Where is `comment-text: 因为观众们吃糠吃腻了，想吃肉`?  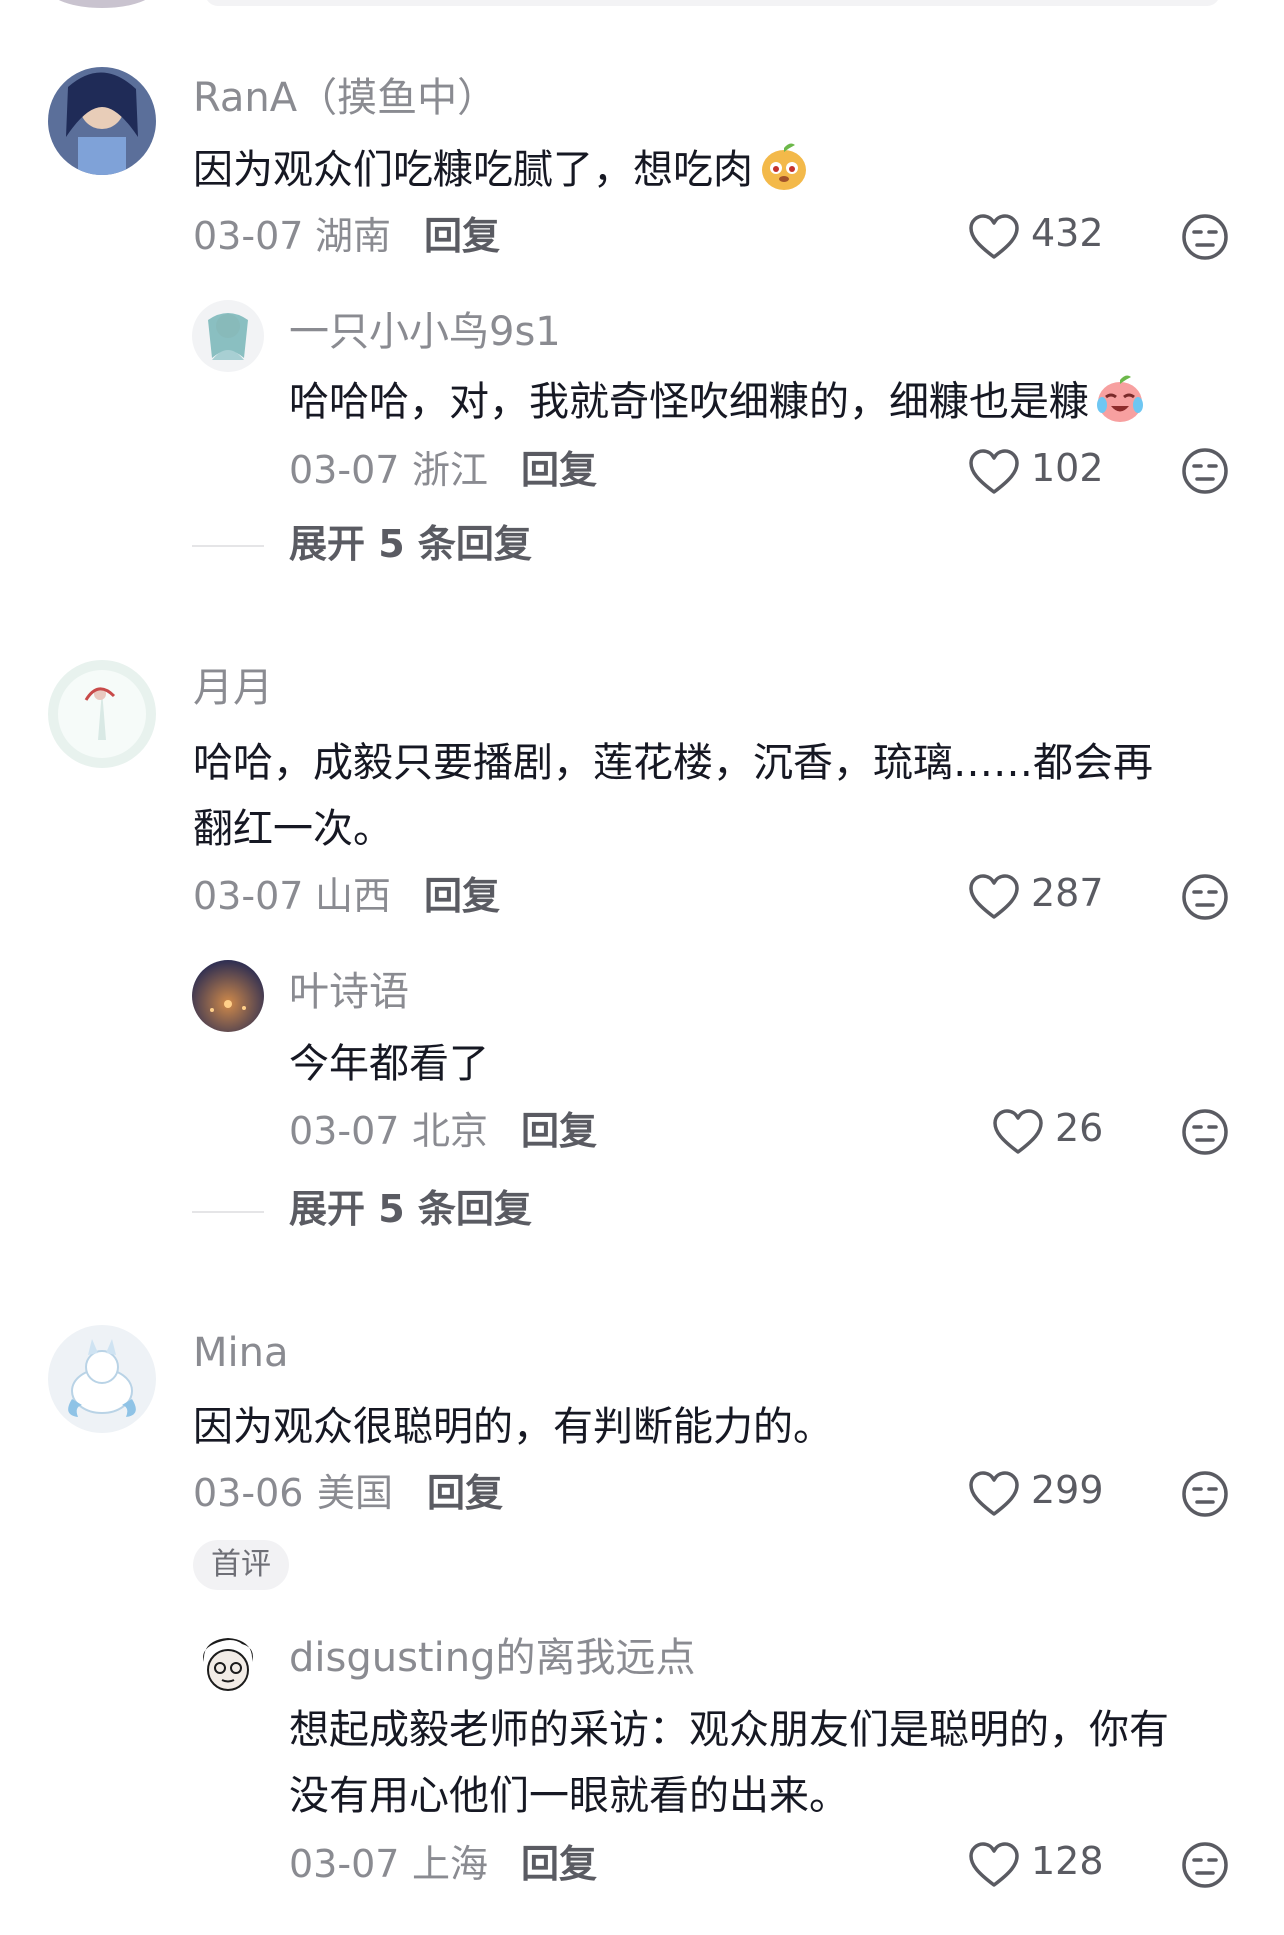
comment-text: 因为观众们吃糠吃腻了，想吃肉 is located at coordinates (502, 170).